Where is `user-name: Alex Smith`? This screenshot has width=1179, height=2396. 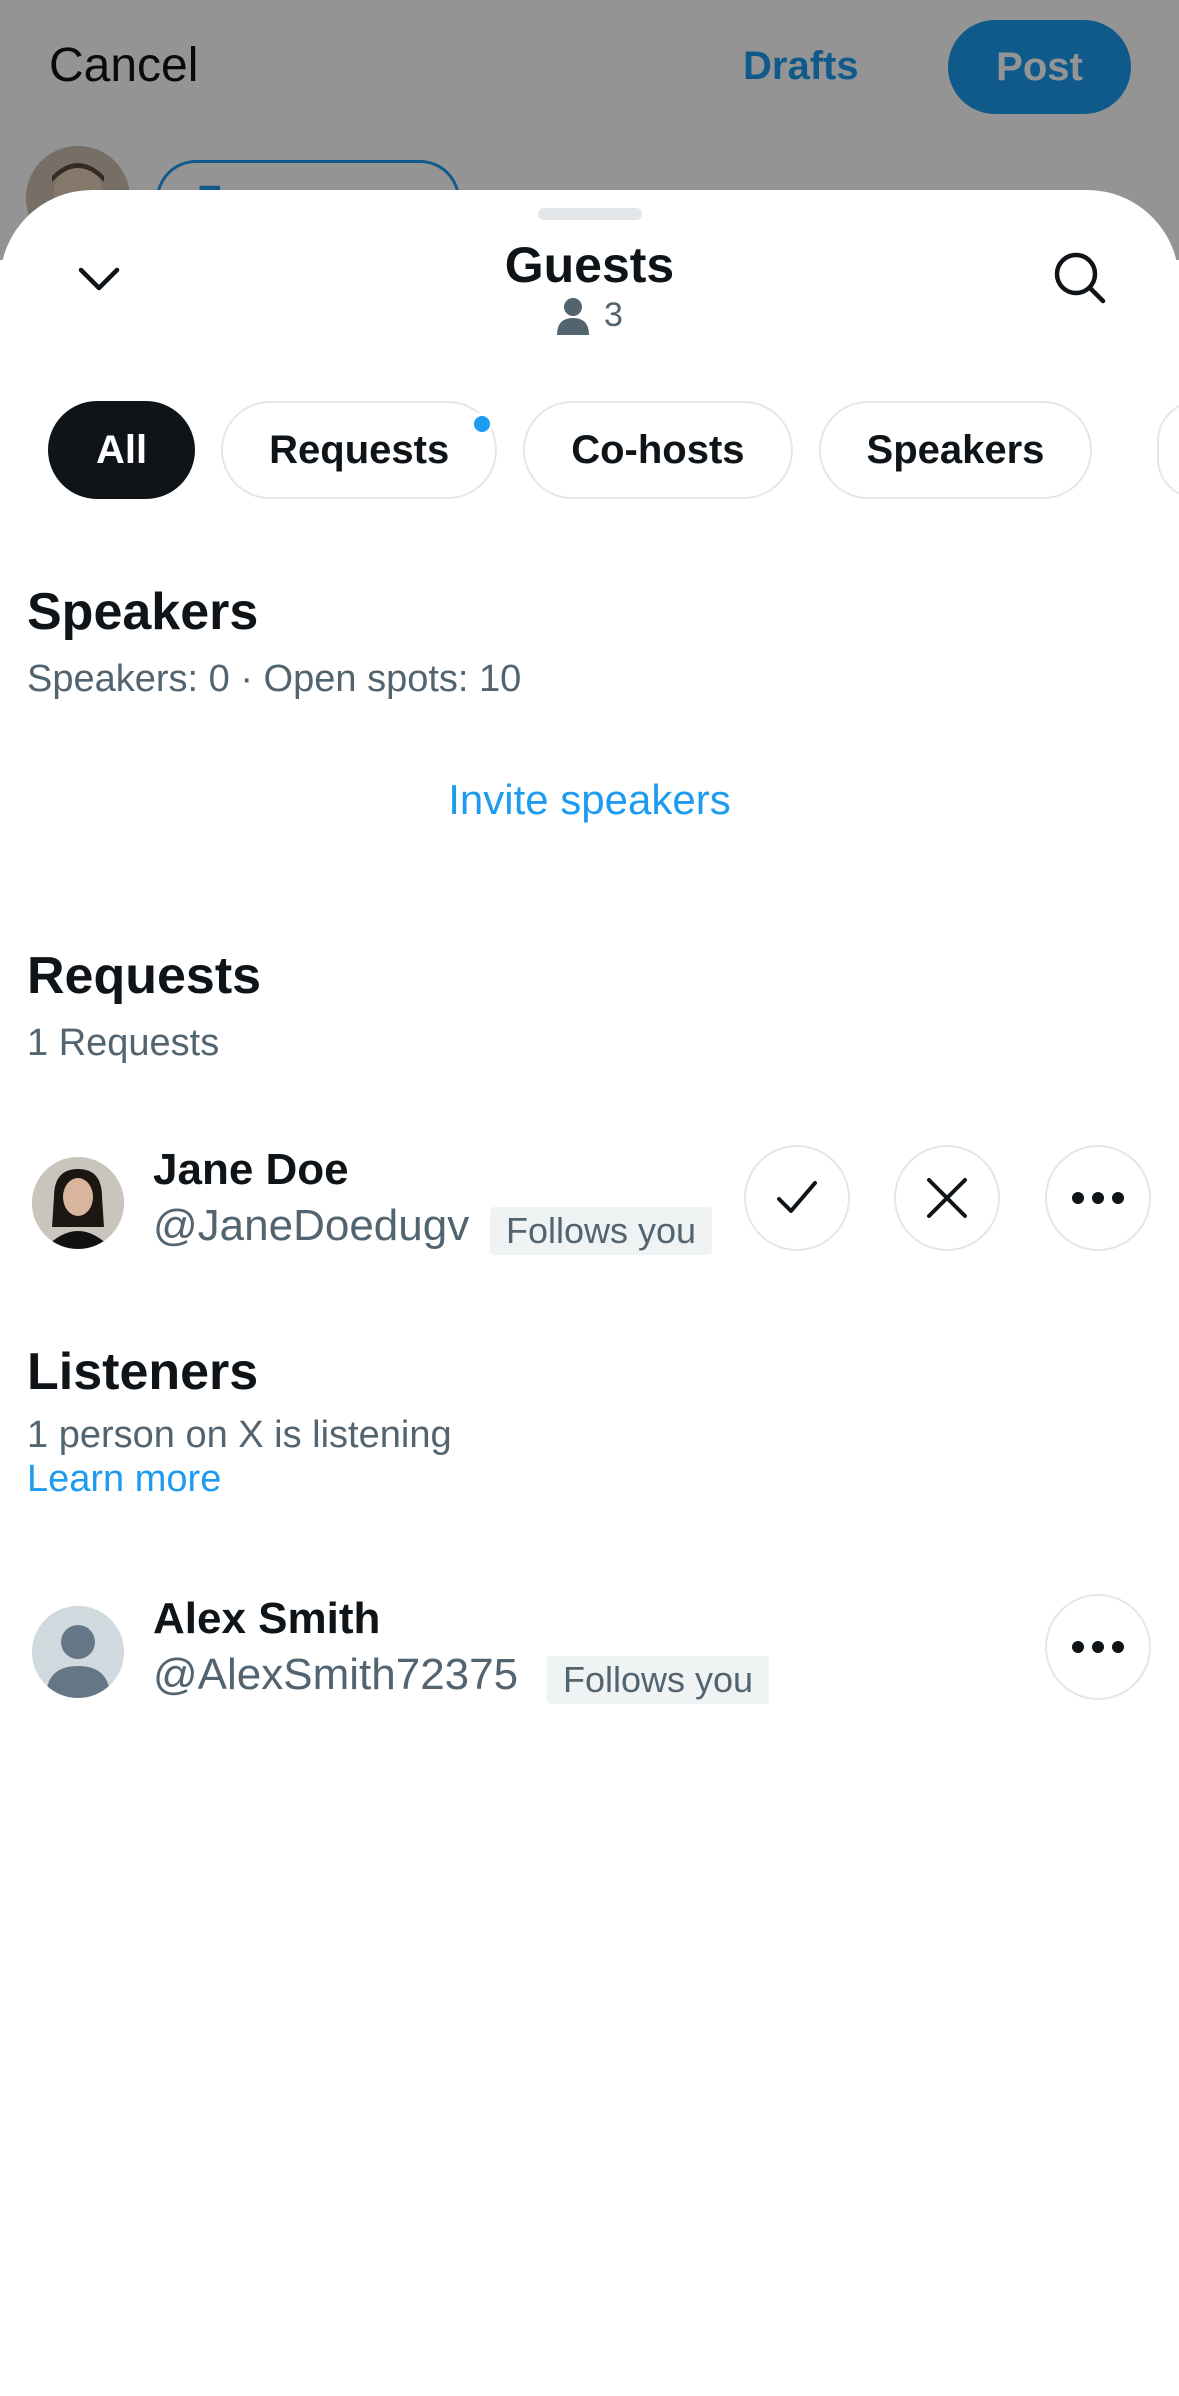
user-name: Alex Smith is located at coordinates (267, 1618).